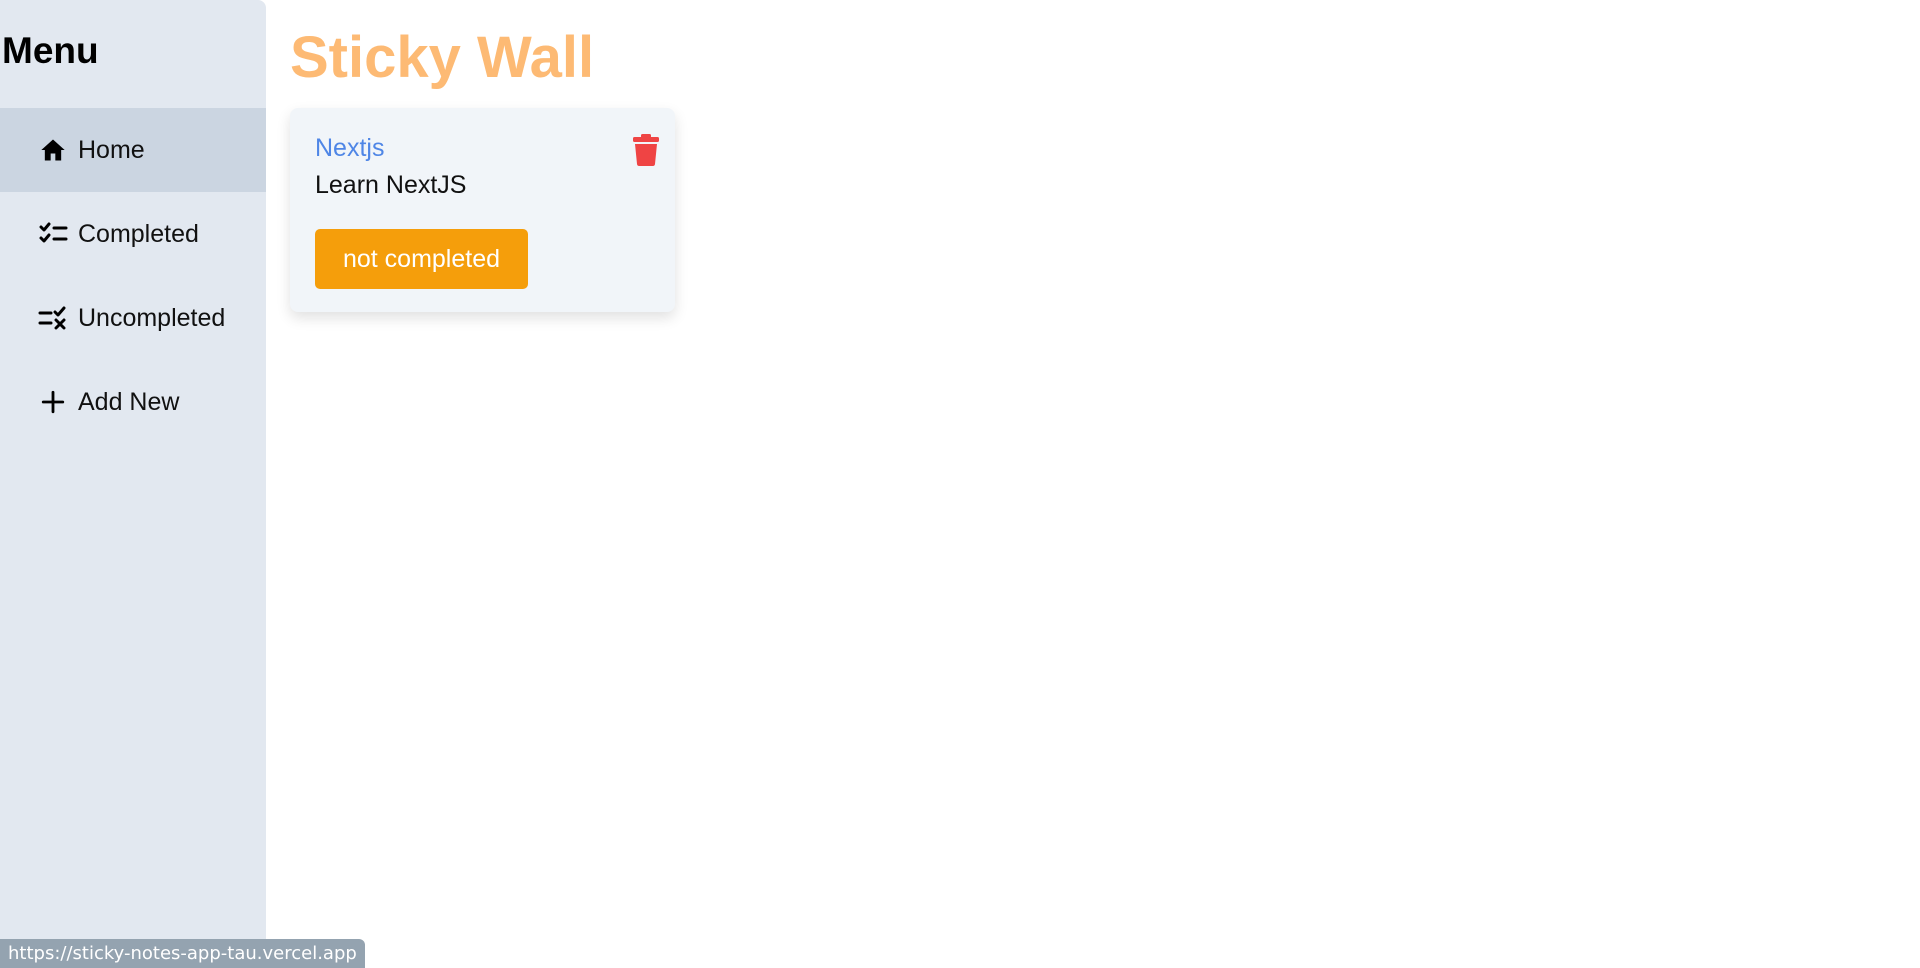 This screenshot has width=1920, height=968. I want to click on toggle-status-button: not completed, so click(421, 259).